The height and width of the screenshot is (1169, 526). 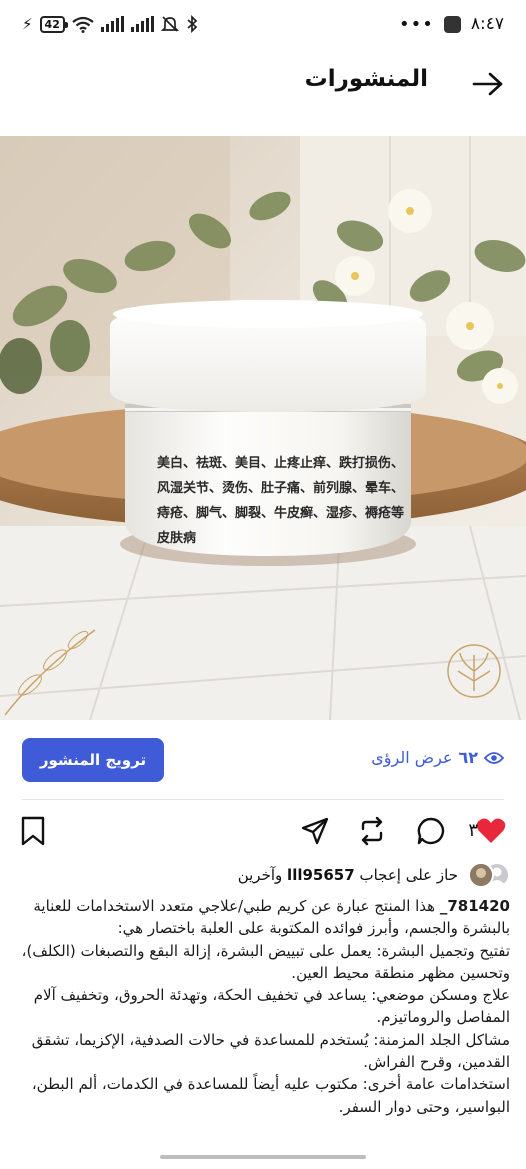 What do you see at coordinates (263, 831) in the screenshot?
I see `post-actions: ٣` at bounding box center [263, 831].